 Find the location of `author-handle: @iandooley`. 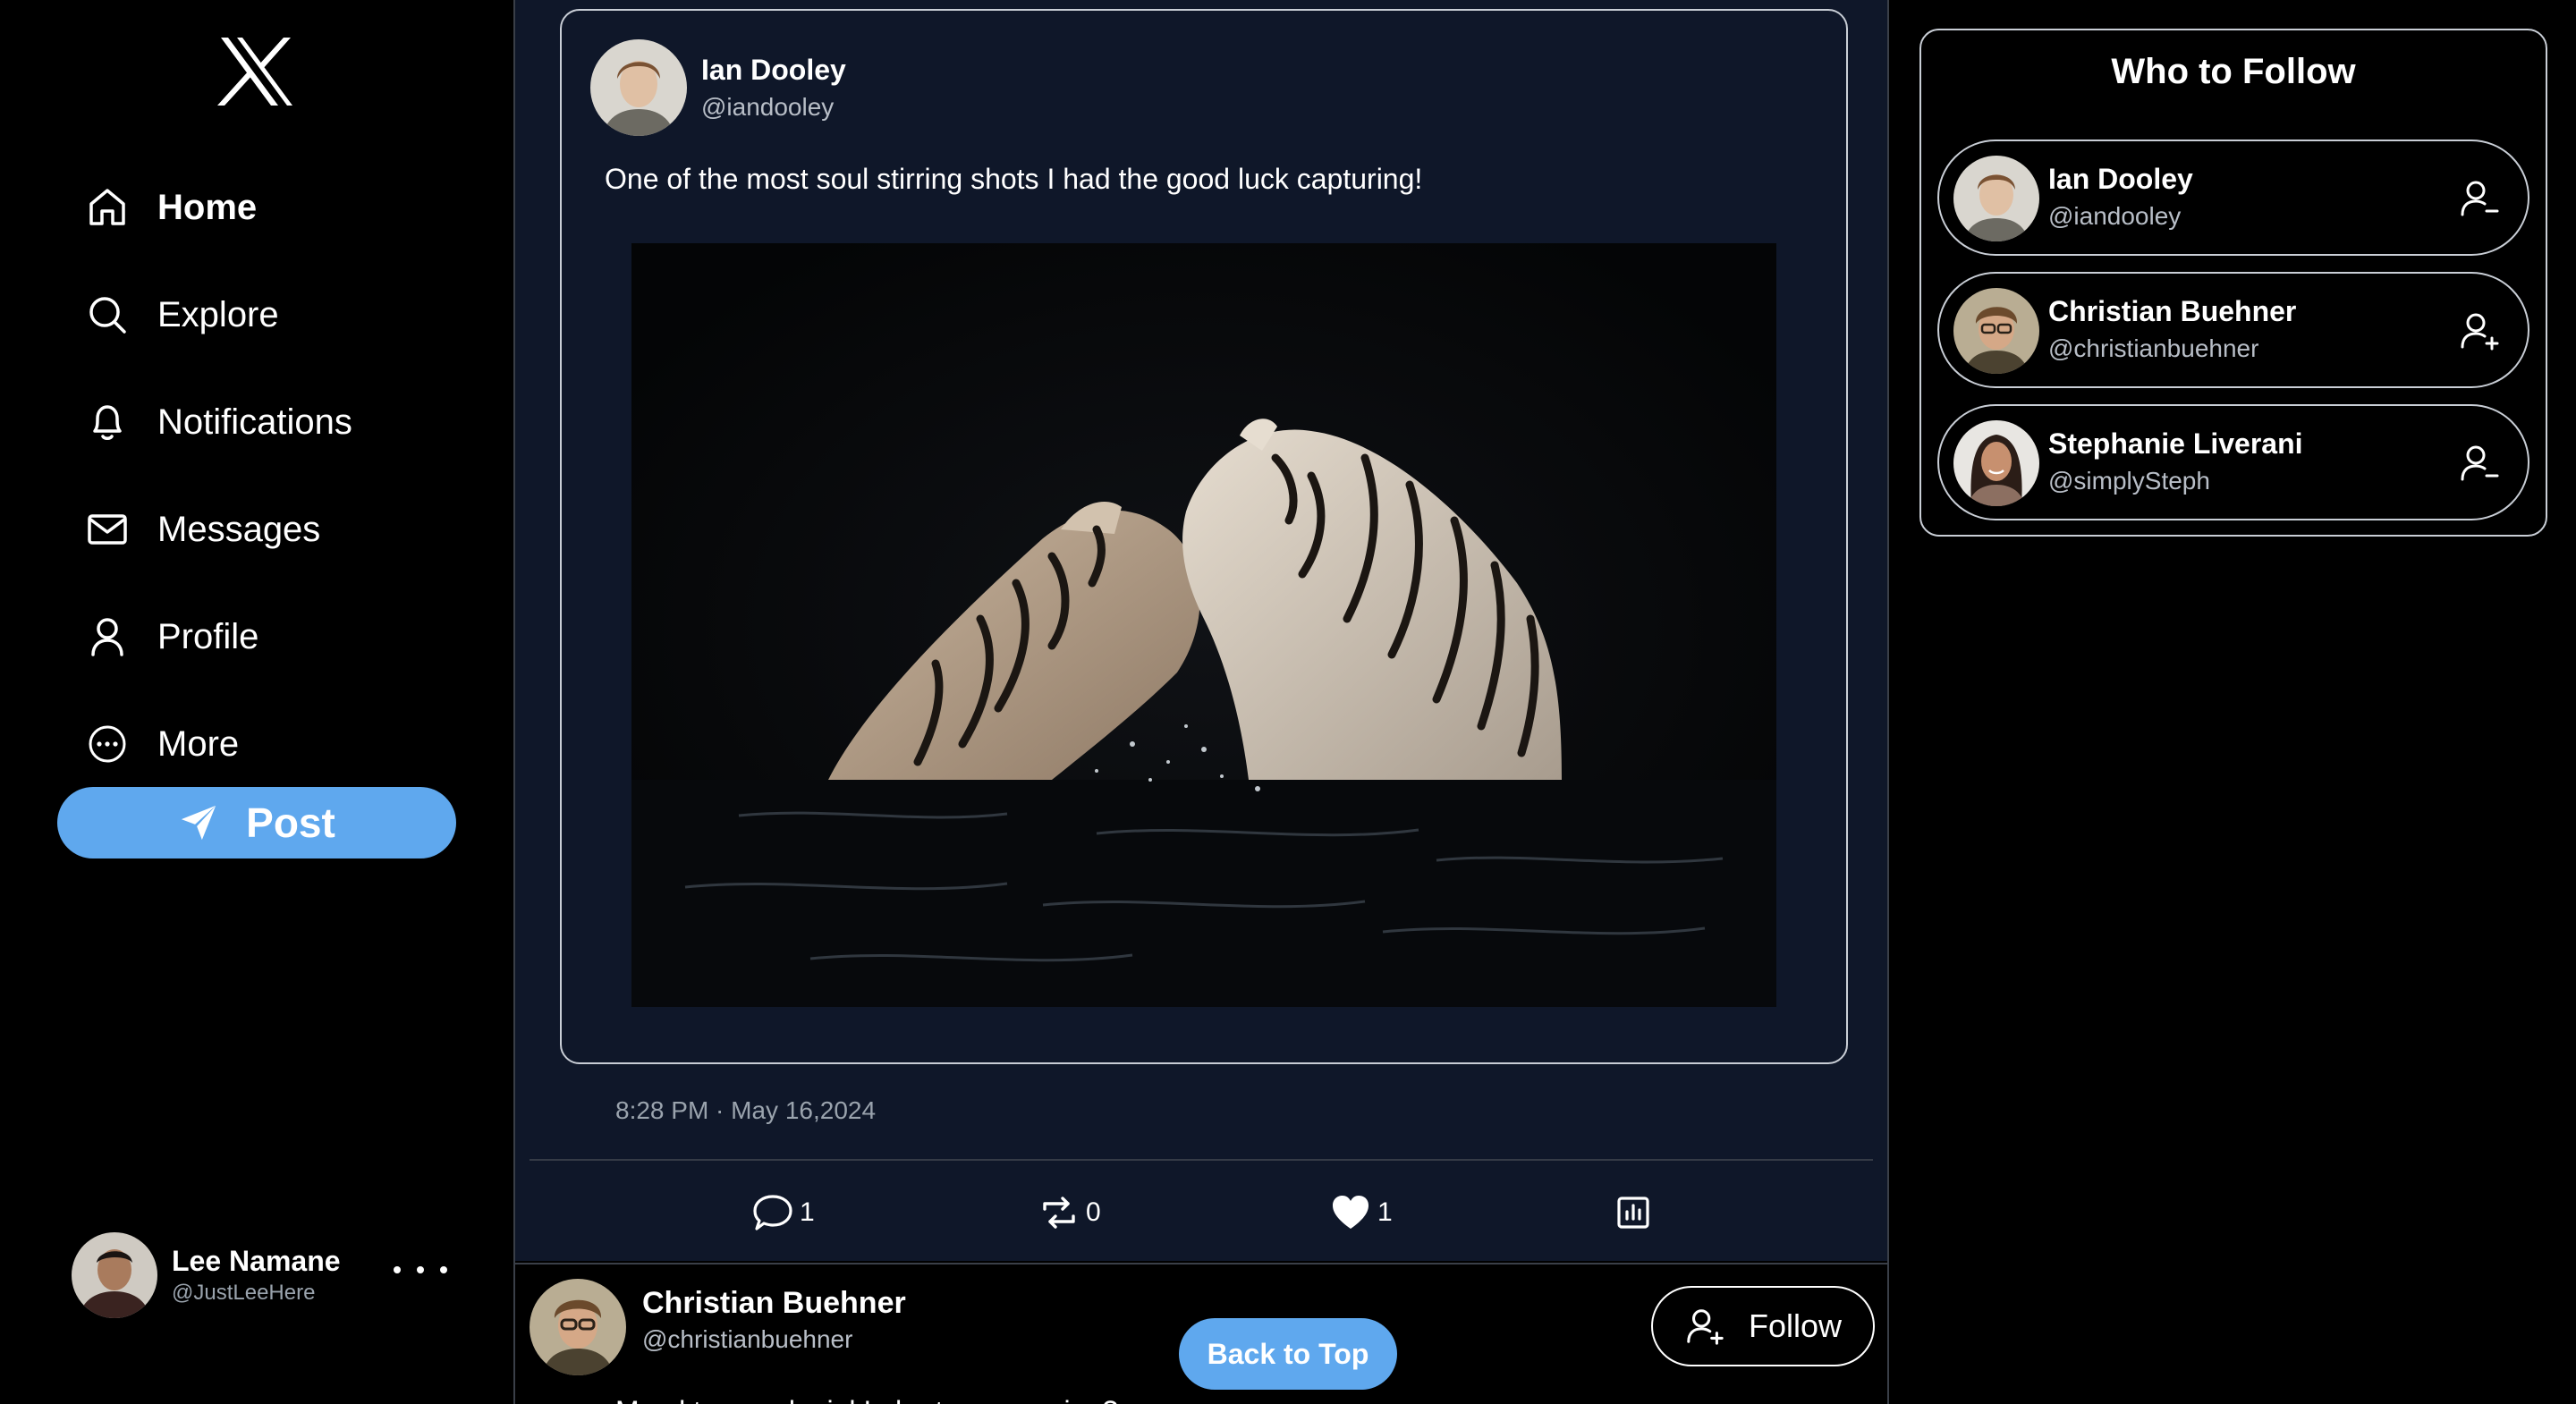

author-handle: @iandooley is located at coordinates (773, 107).